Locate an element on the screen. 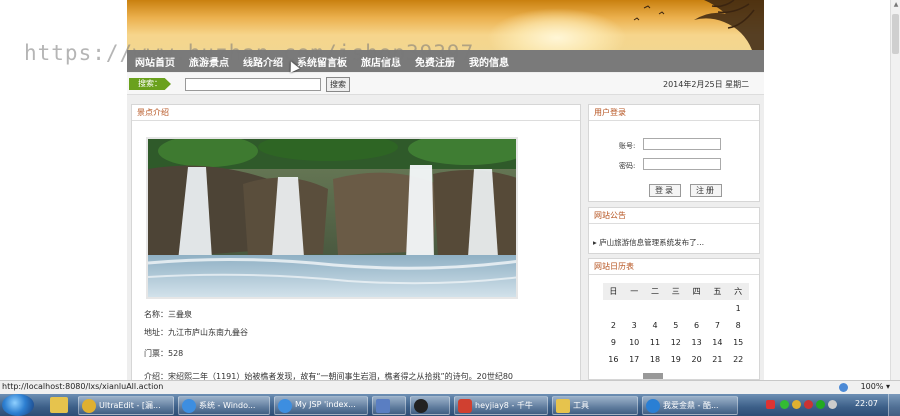 This screenshot has height=416, width=900. page-scrollbar: ▲ is located at coordinates (895, 190).